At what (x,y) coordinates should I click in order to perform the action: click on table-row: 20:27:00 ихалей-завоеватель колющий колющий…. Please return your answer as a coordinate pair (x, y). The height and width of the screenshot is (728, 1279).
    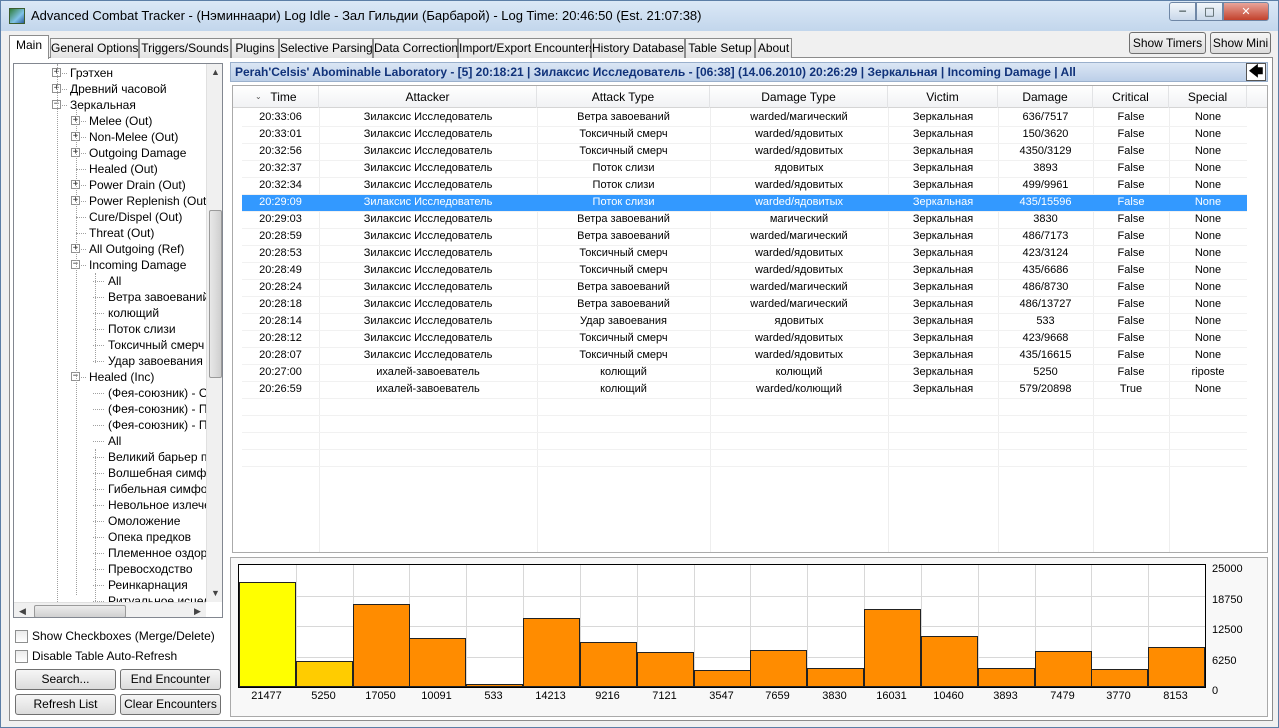
    Looking at the image, I should click on (744, 372).